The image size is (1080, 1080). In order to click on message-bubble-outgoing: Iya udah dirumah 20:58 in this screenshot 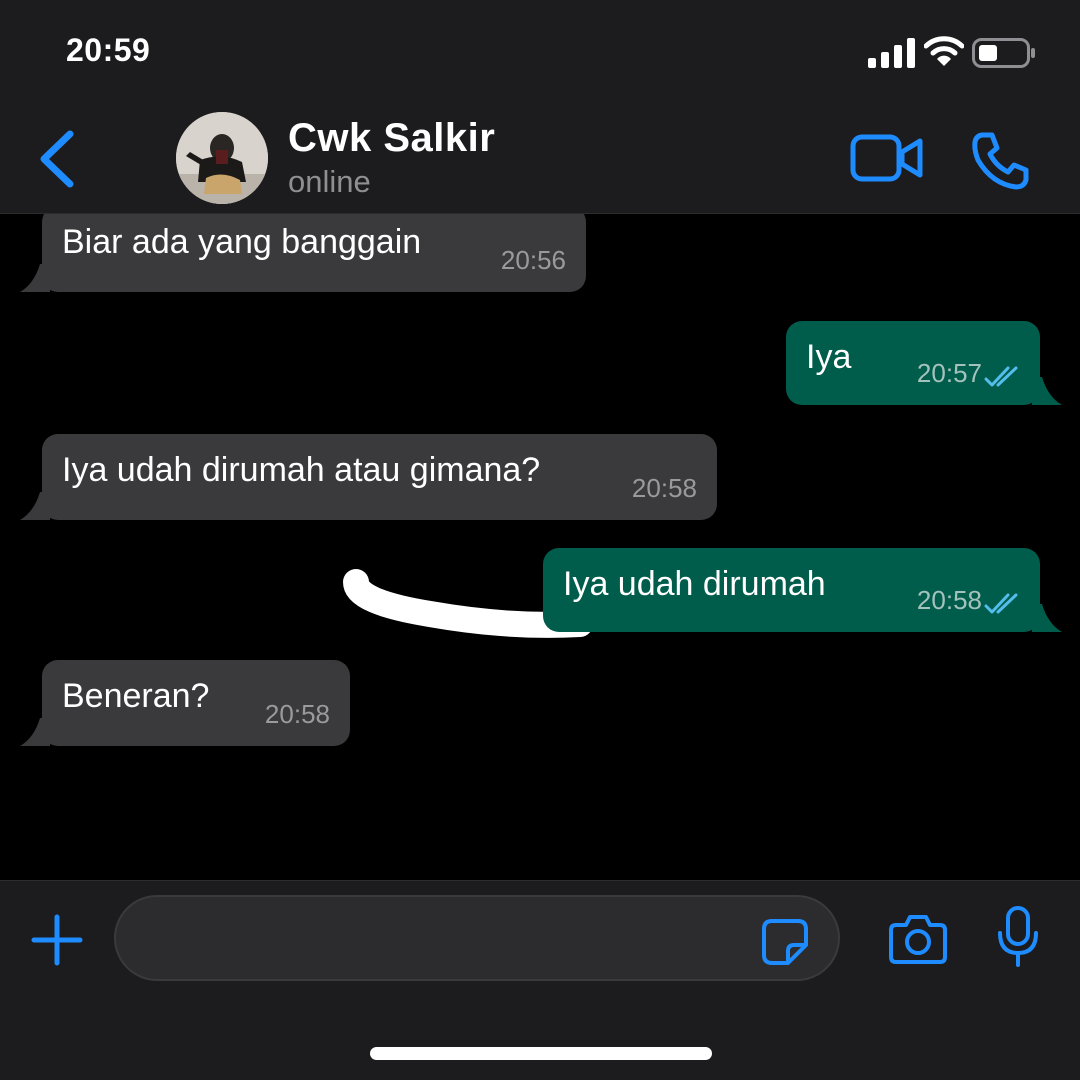, I will do `click(802, 590)`.